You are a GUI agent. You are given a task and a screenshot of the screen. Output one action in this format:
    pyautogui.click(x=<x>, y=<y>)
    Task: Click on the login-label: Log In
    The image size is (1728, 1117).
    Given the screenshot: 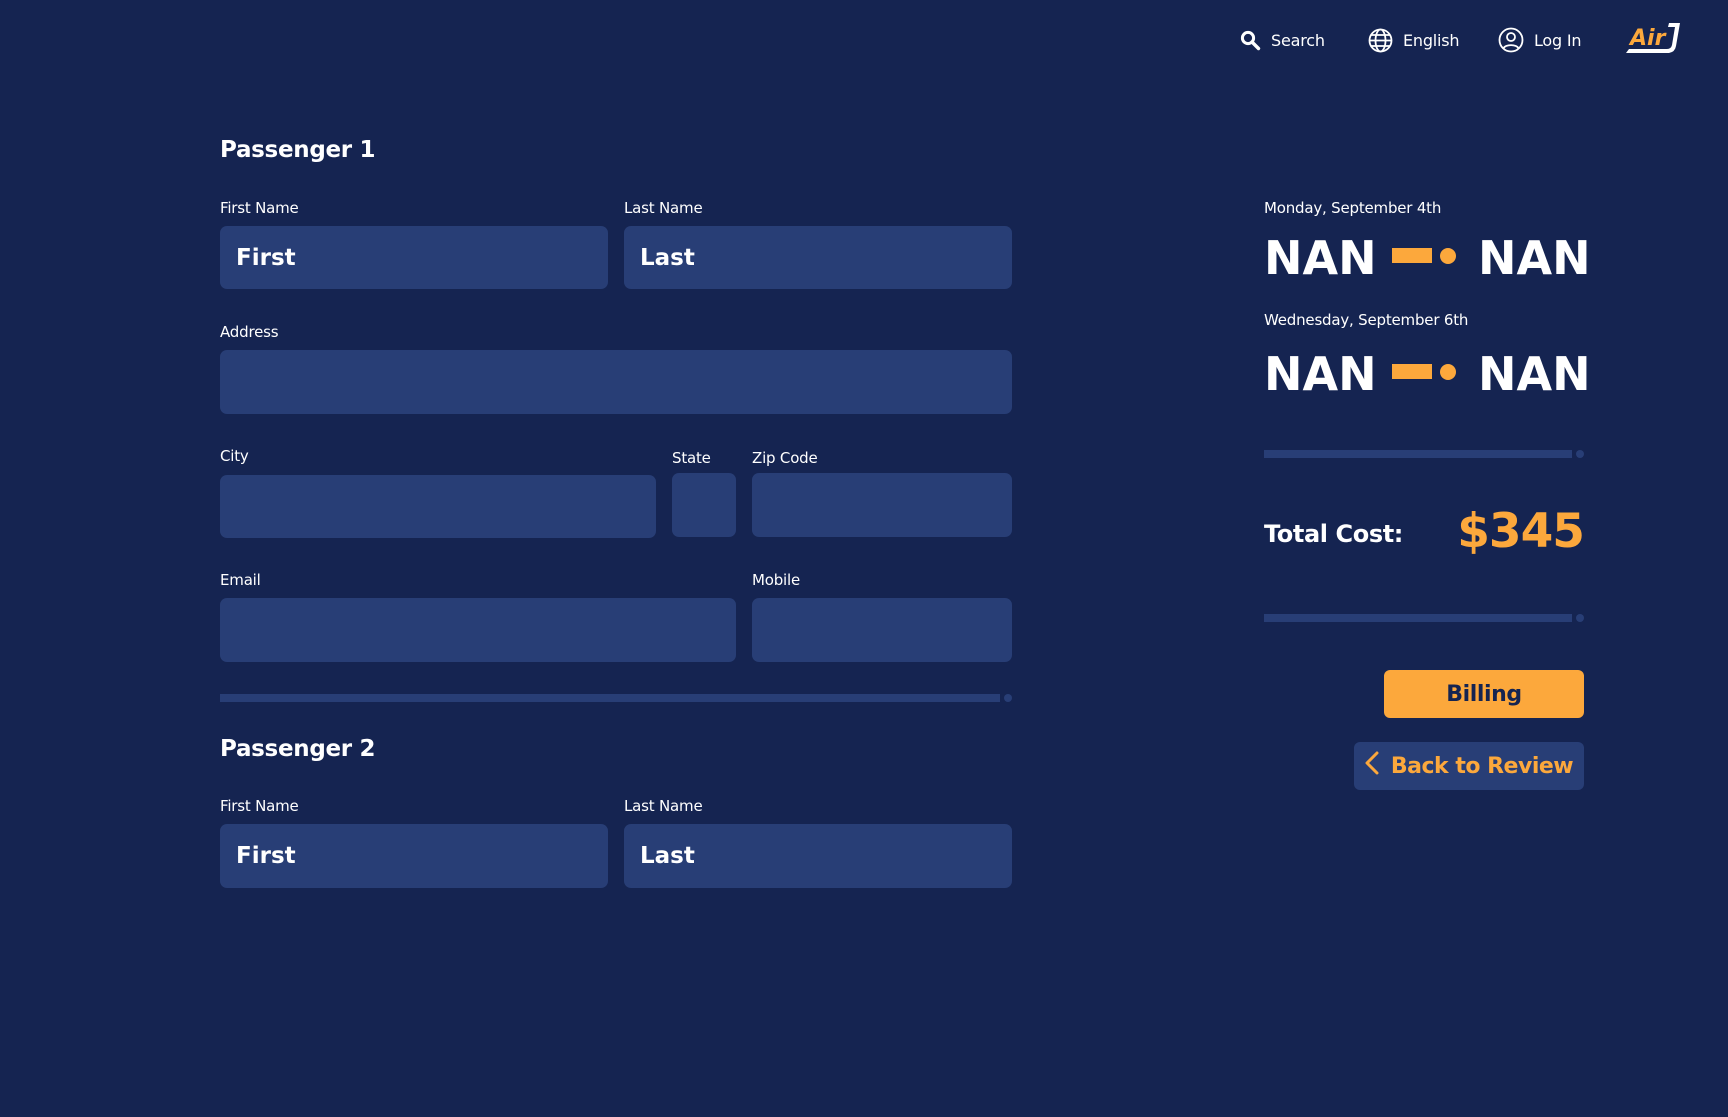 What is the action you would take?
    pyautogui.click(x=1558, y=40)
    